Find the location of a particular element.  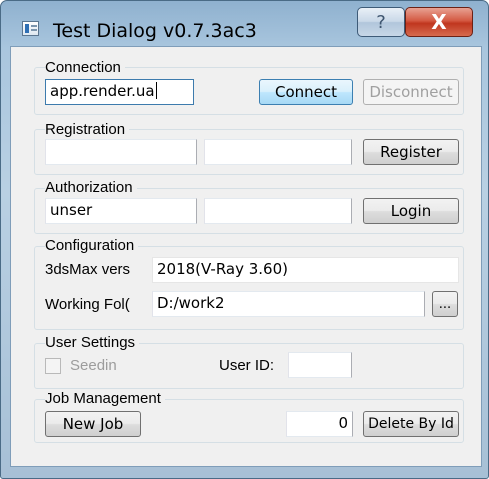

configuration-group-label: Configuration is located at coordinates (92, 245).